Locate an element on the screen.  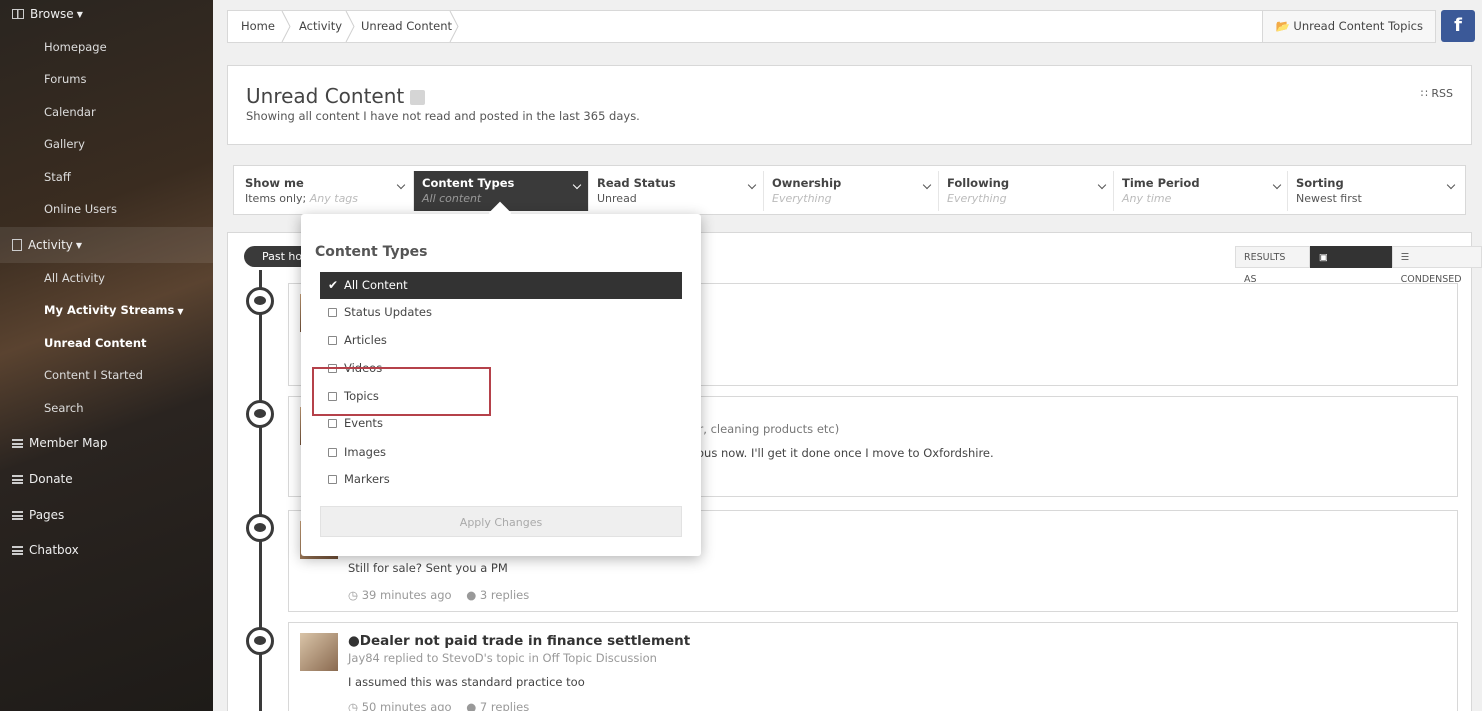
stream-item-snippet: Still for sale? Sent you a PM is located at coordinates (428, 568).